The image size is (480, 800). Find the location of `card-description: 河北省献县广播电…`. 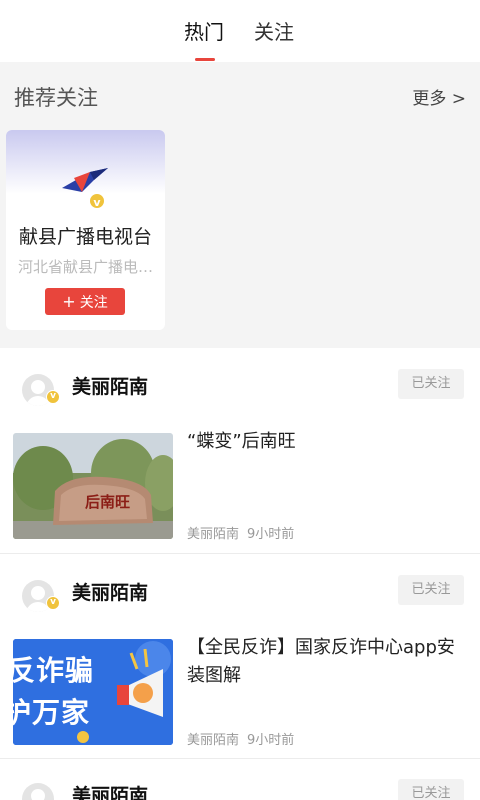

card-description: 河北省献县广播电… is located at coordinates (85, 267).